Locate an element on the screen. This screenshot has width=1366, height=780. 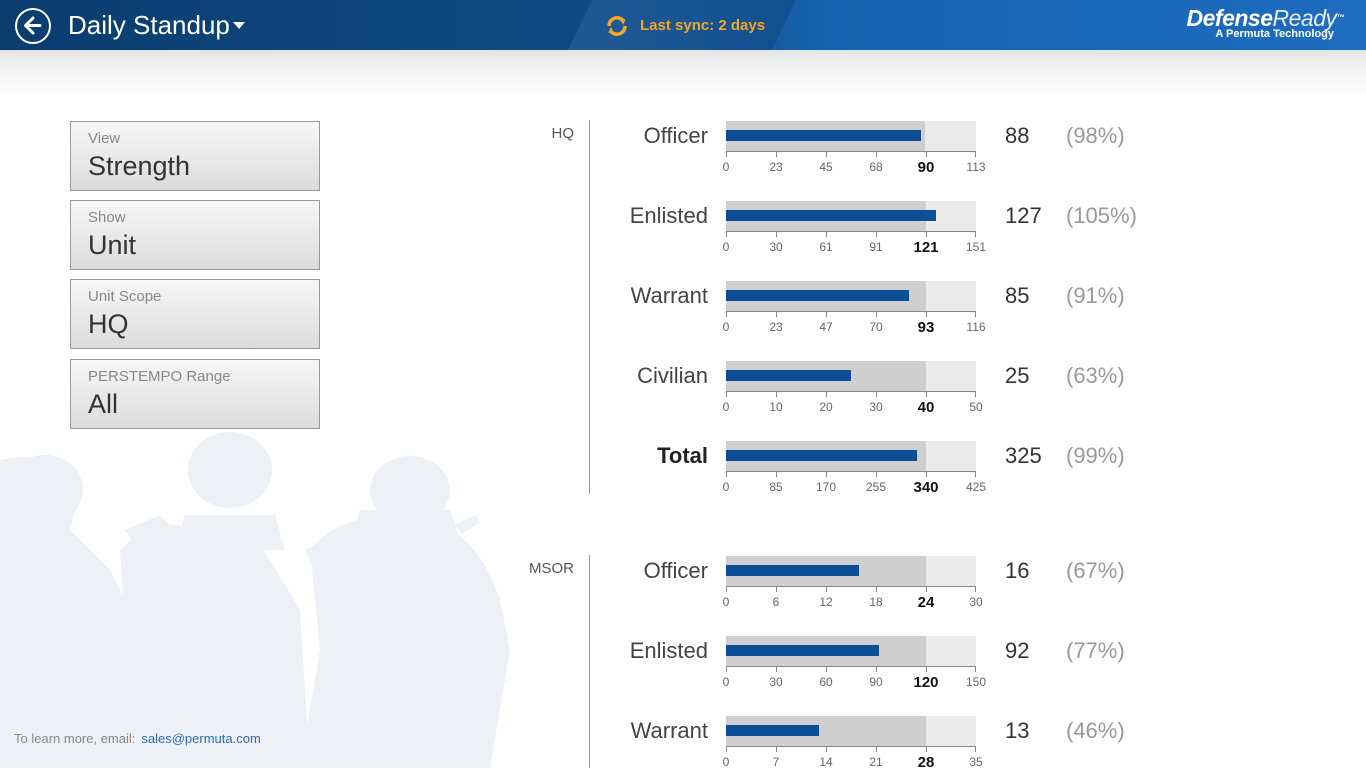
section-label-hq: HQ is located at coordinates (563, 133).